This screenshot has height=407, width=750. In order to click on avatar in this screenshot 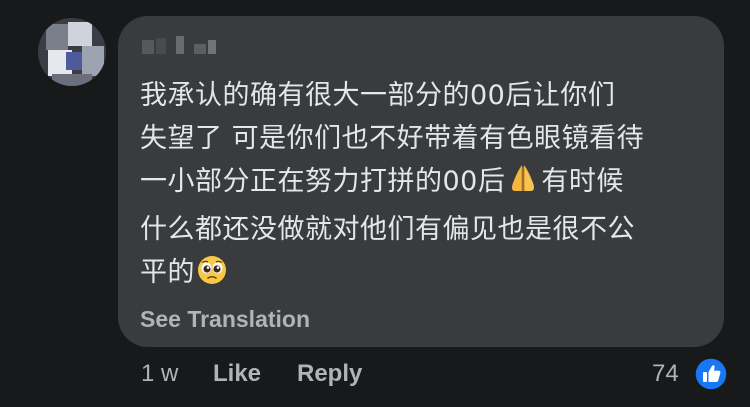, I will do `click(72, 52)`.